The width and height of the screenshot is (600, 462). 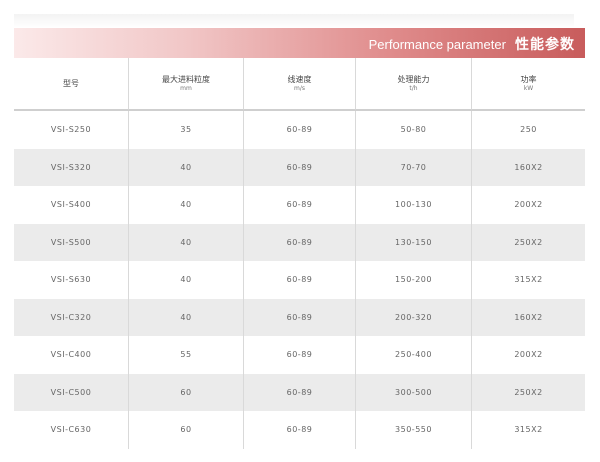 I want to click on table-row: VSI-S250 35 60-89 50-80 250, so click(x=299, y=130).